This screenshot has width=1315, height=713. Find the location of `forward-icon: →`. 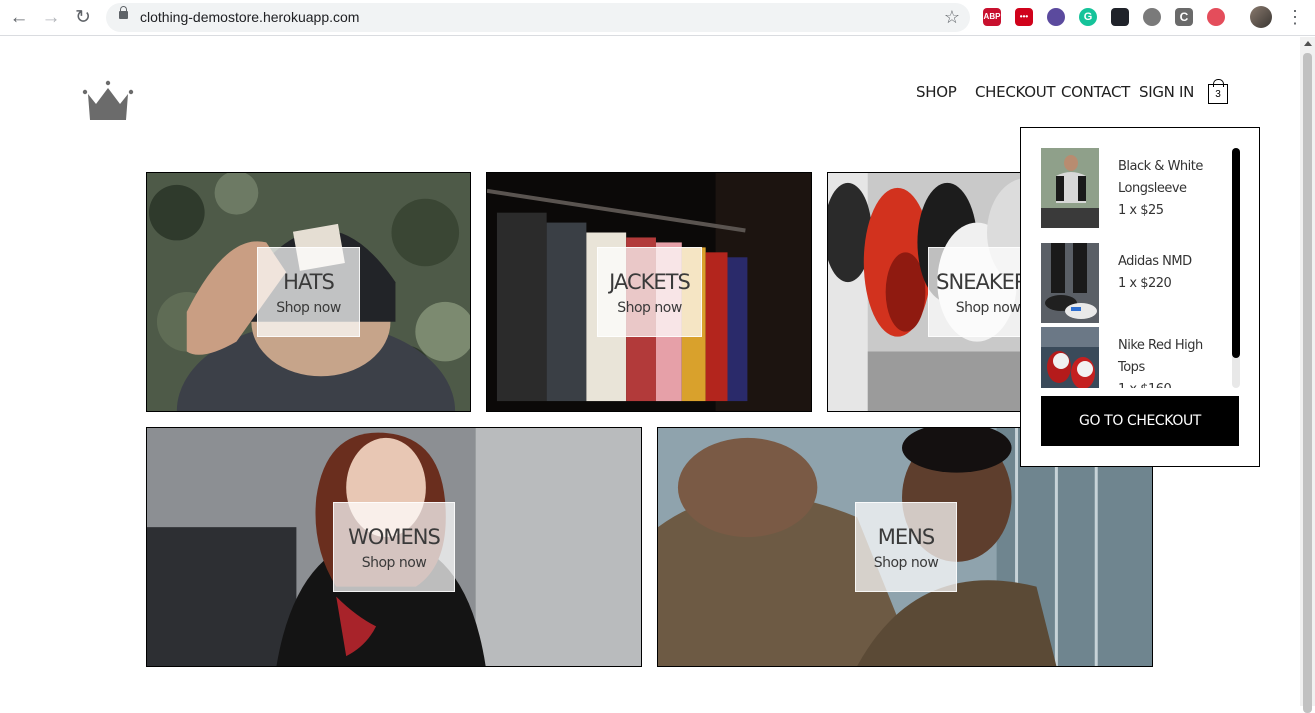

forward-icon: → is located at coordinates (51, 18).